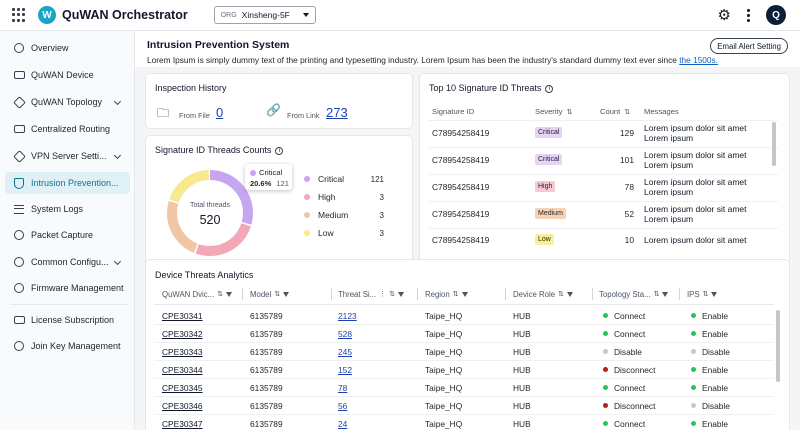 Image resolution: width=800 pixels, height=430 pixels. What do you see at coordinates (326, 233) in the screenshot?
I see `legend-label: Low` at bounding box center [326, 233].